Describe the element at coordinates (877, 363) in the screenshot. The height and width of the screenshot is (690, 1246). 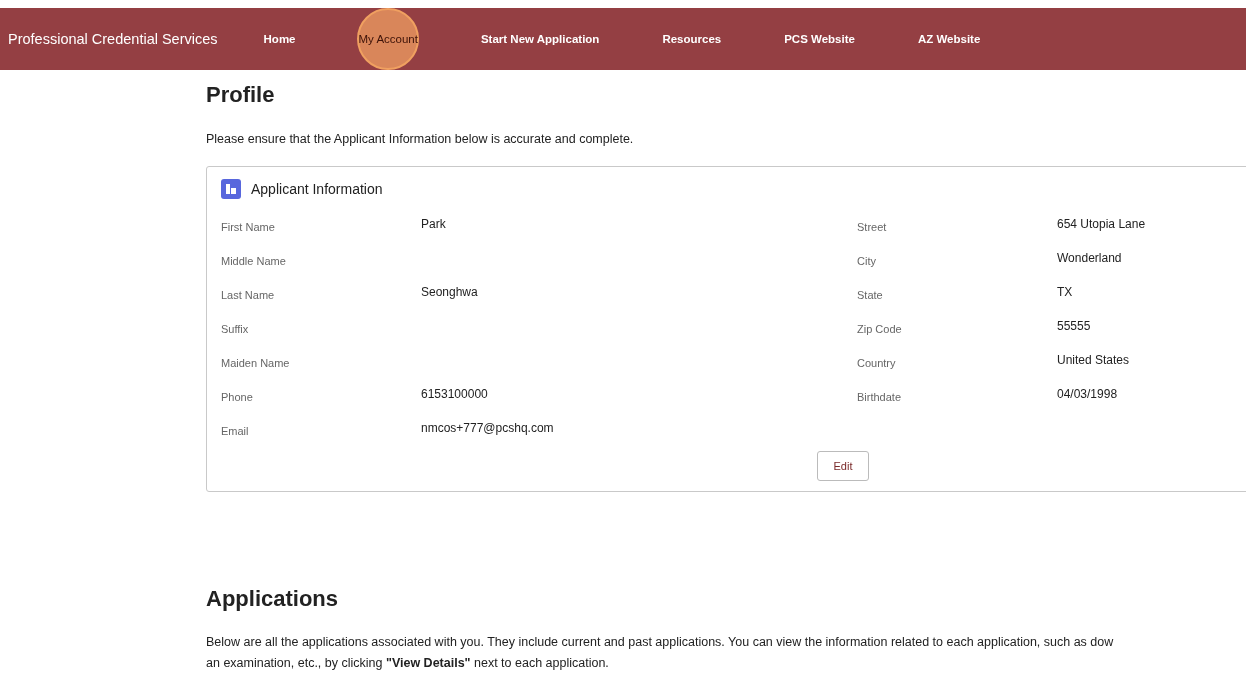
I see `field-label: Country` at that location.